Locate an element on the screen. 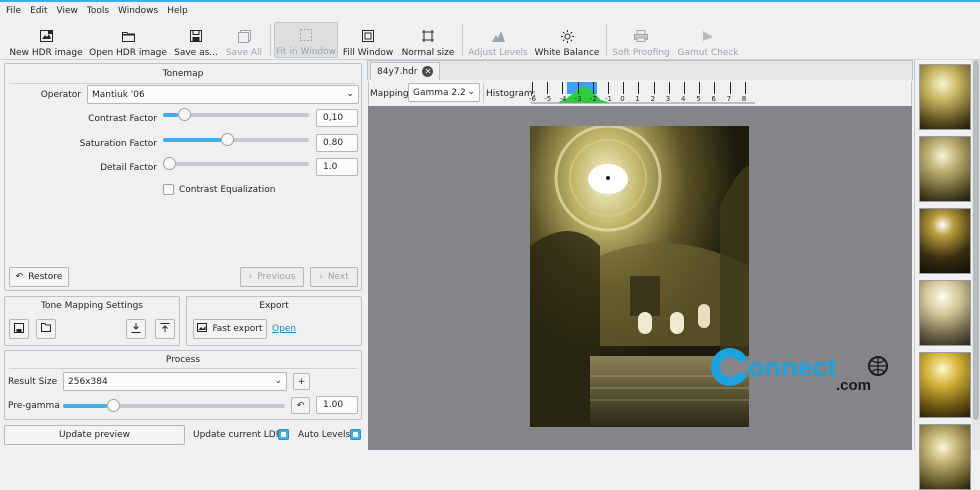 This screenshot has width=980, height=490. folder-icon is located at coordinates (46, 329).